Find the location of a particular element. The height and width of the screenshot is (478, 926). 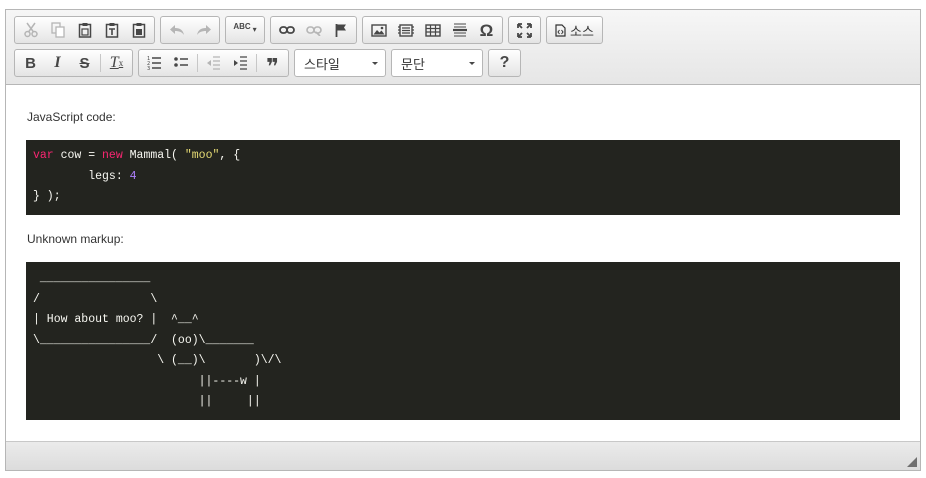

maximize-group is located at coordinates (524, 30).